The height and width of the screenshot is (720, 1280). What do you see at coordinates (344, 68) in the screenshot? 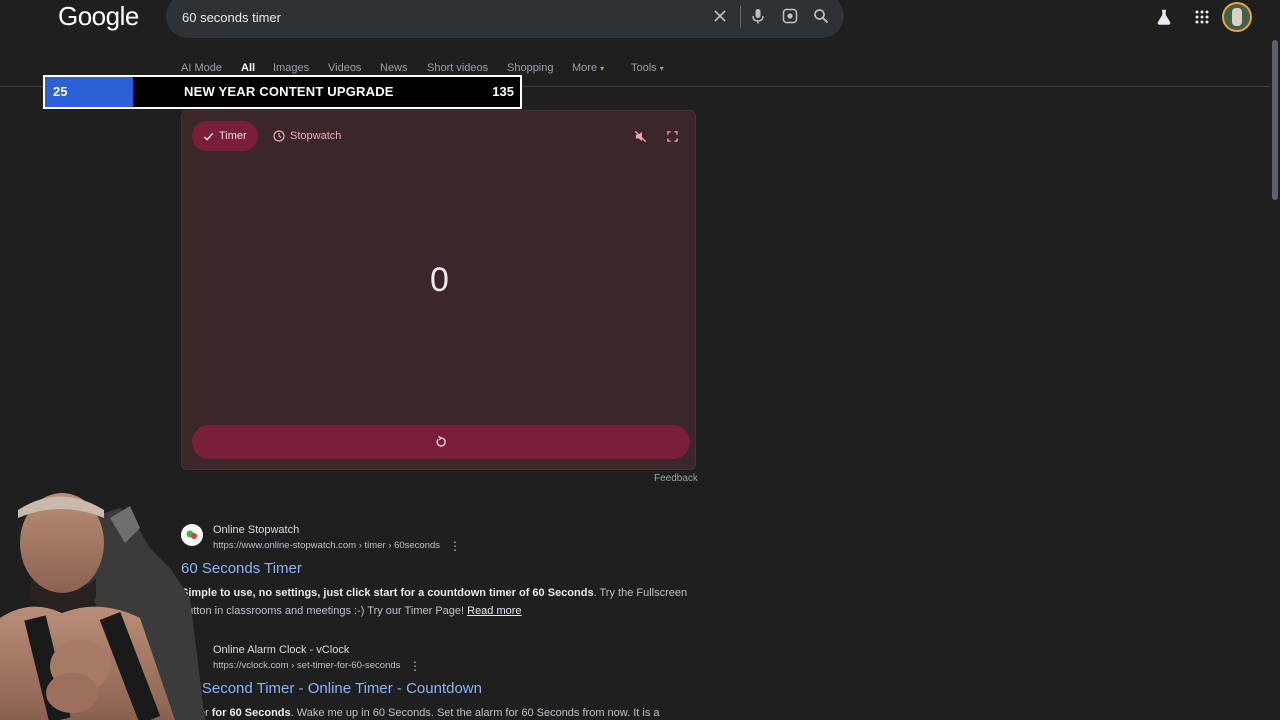
I see `tab-videos: Videos` at bounding box center [344, 68].